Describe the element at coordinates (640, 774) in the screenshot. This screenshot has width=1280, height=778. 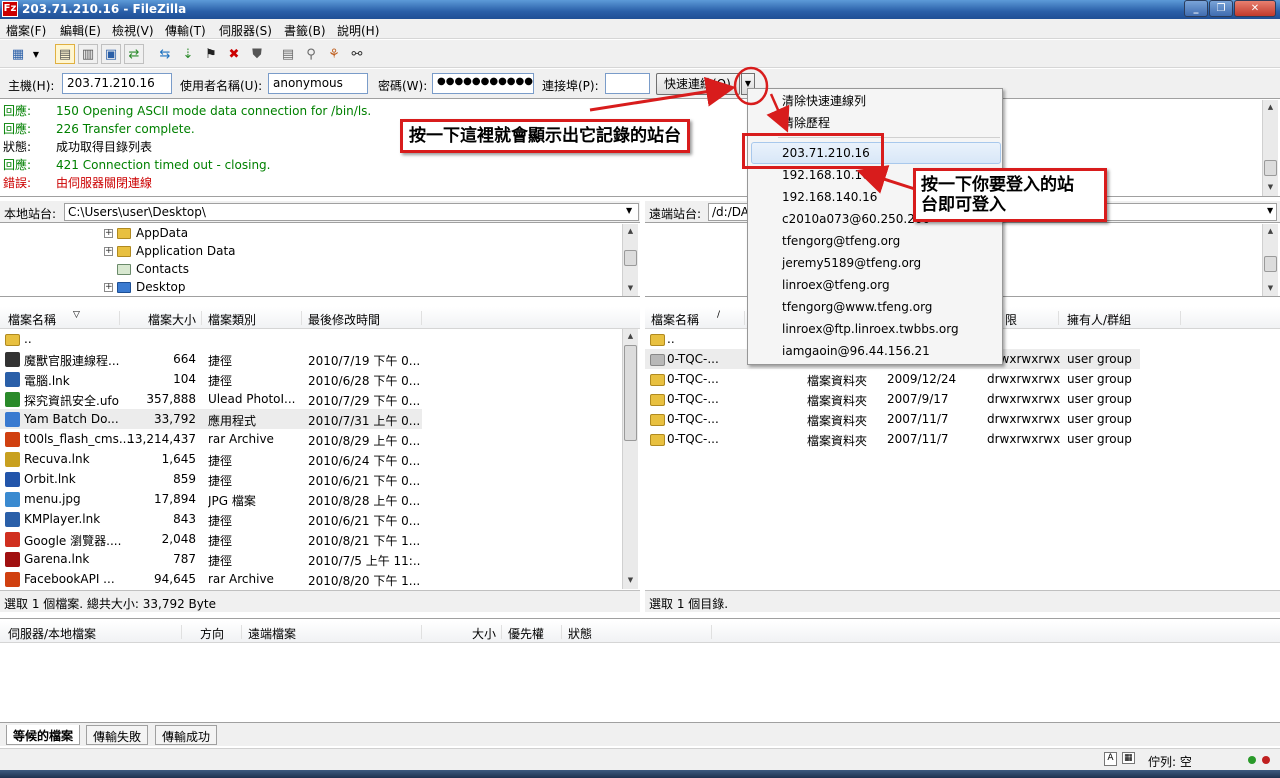
I see `windows-taskbar` at that location.